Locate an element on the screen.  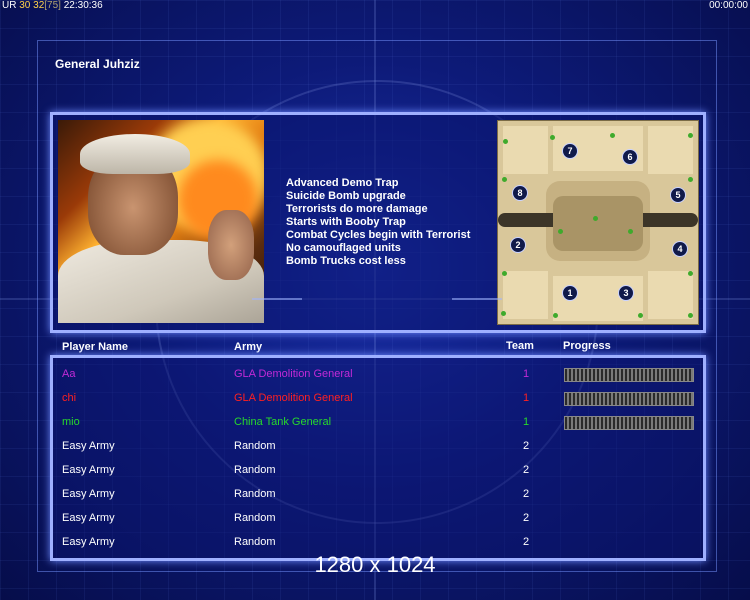
trait-item: Advanced Demo Trap is located at coordinates (342, 183).